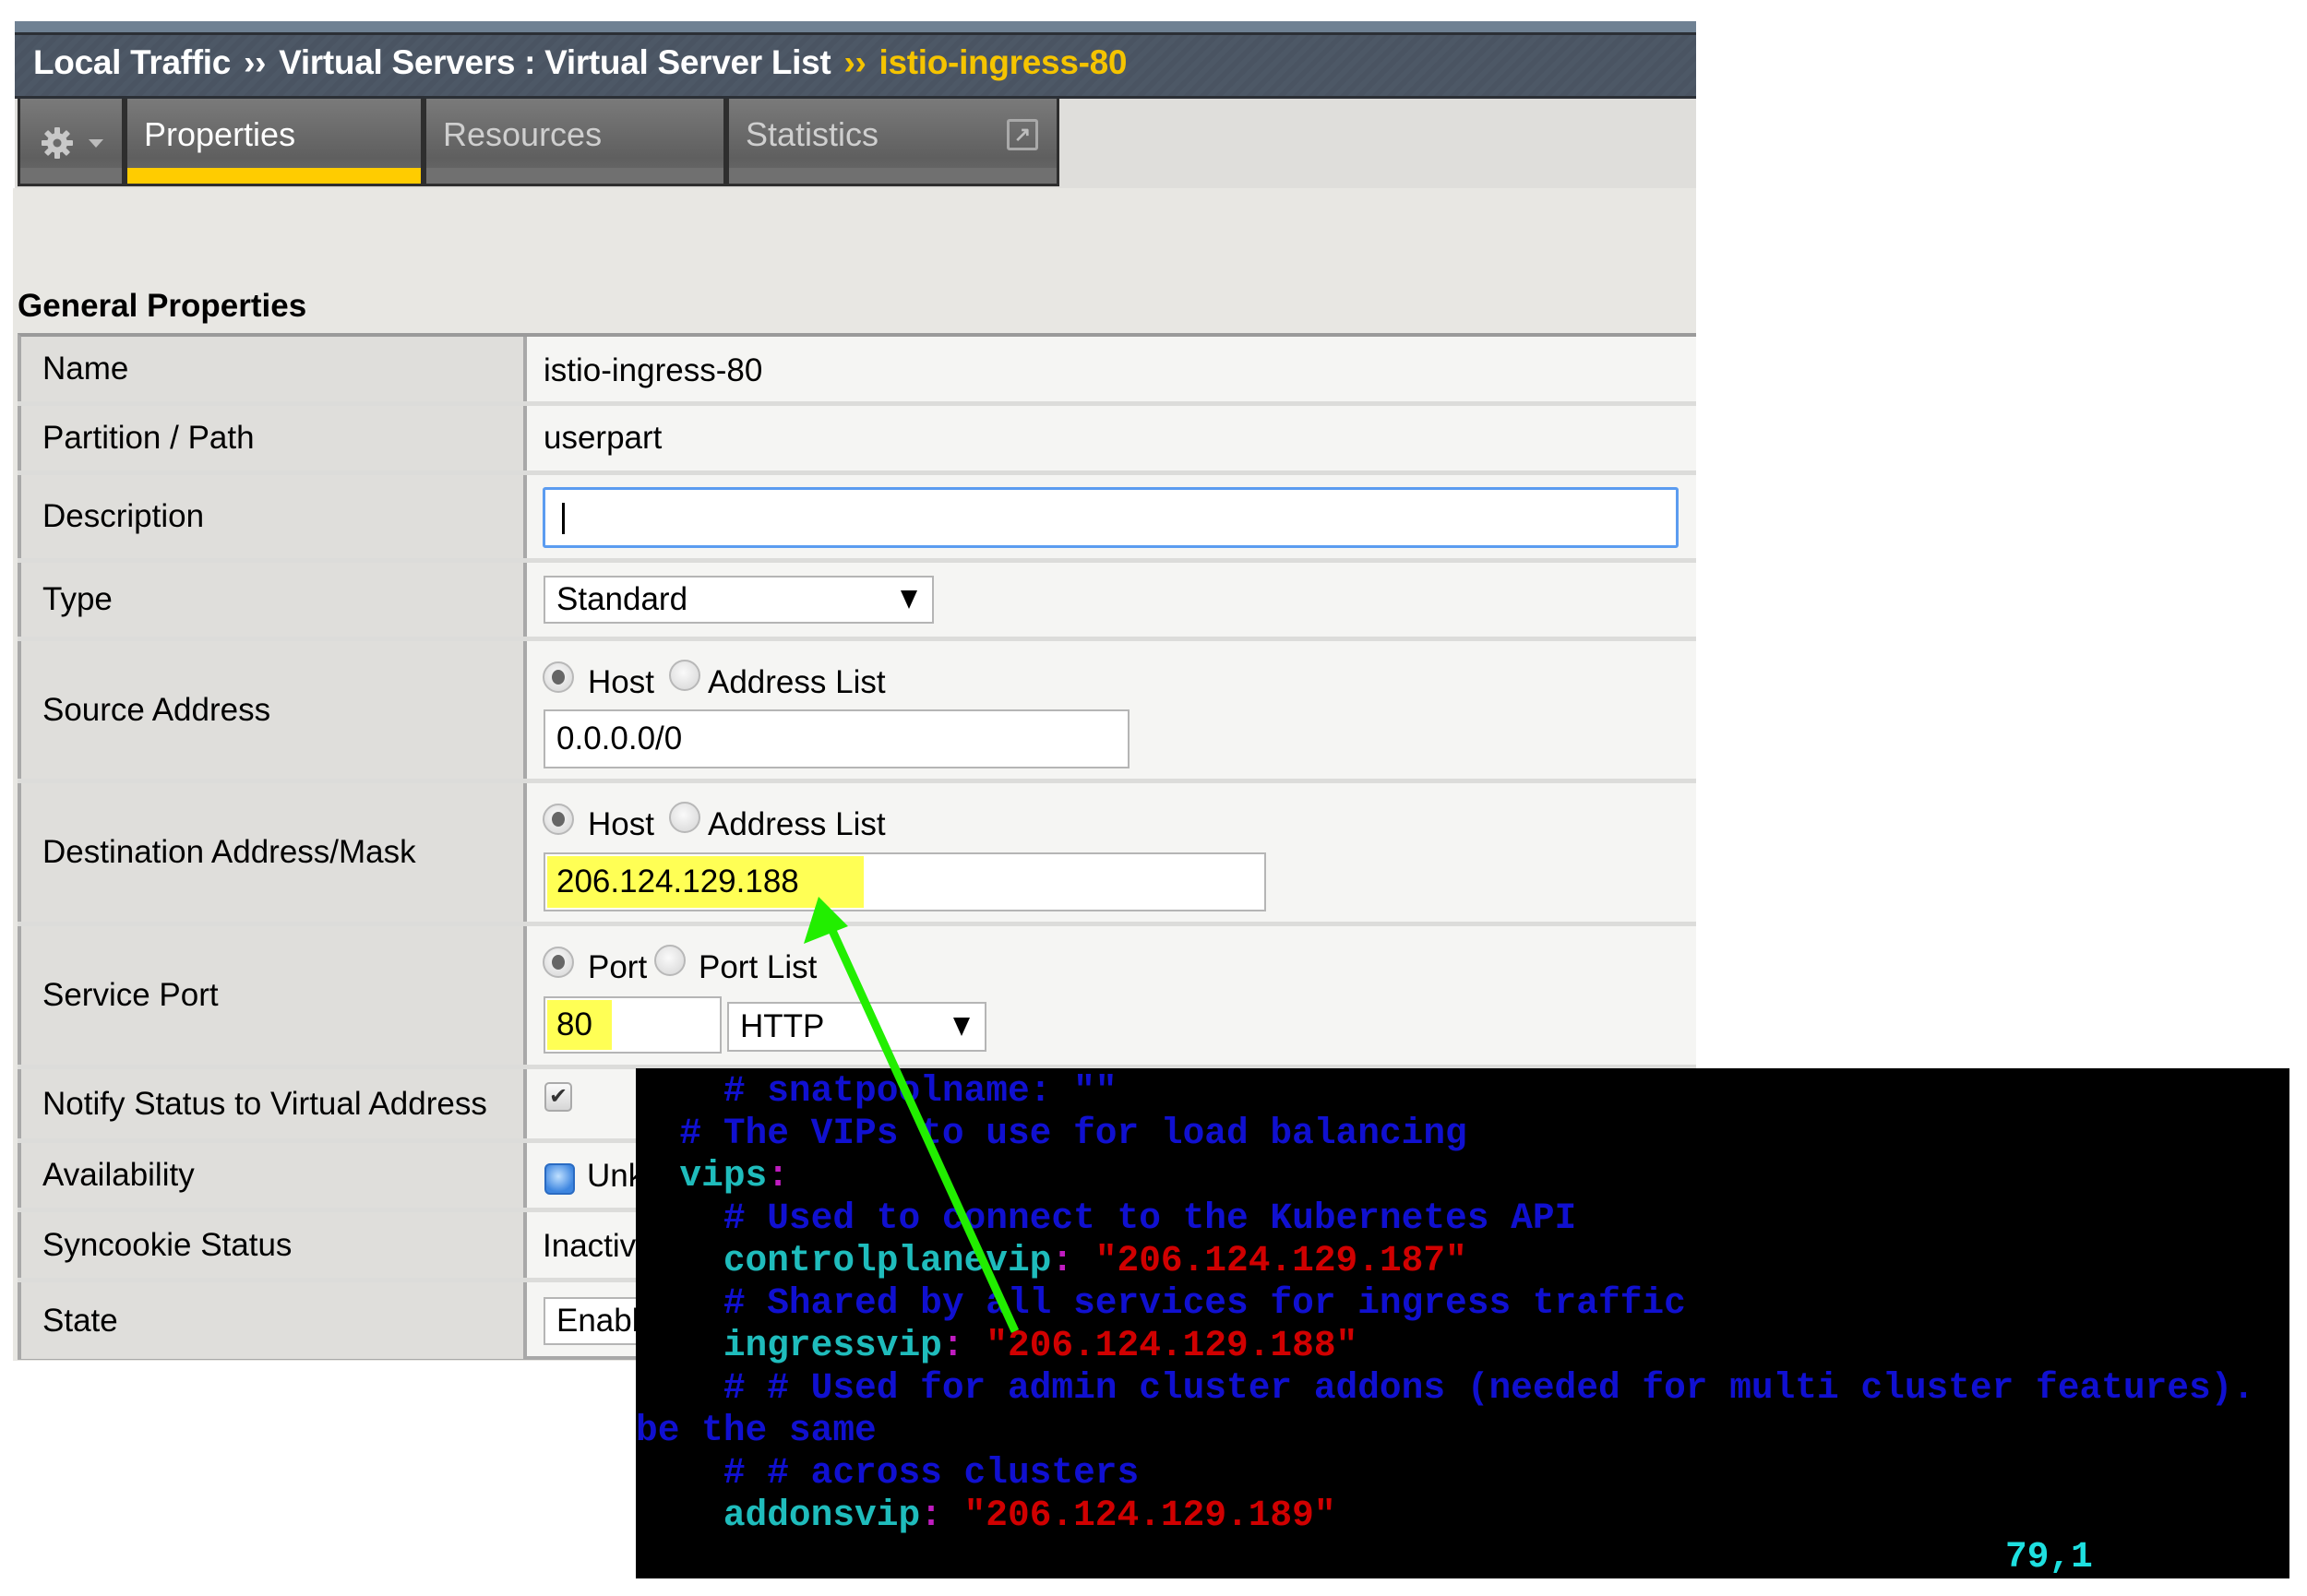 This screenshot has width=2307, height=1596. I want to click on row-label: Source Address, so click(274, 710).